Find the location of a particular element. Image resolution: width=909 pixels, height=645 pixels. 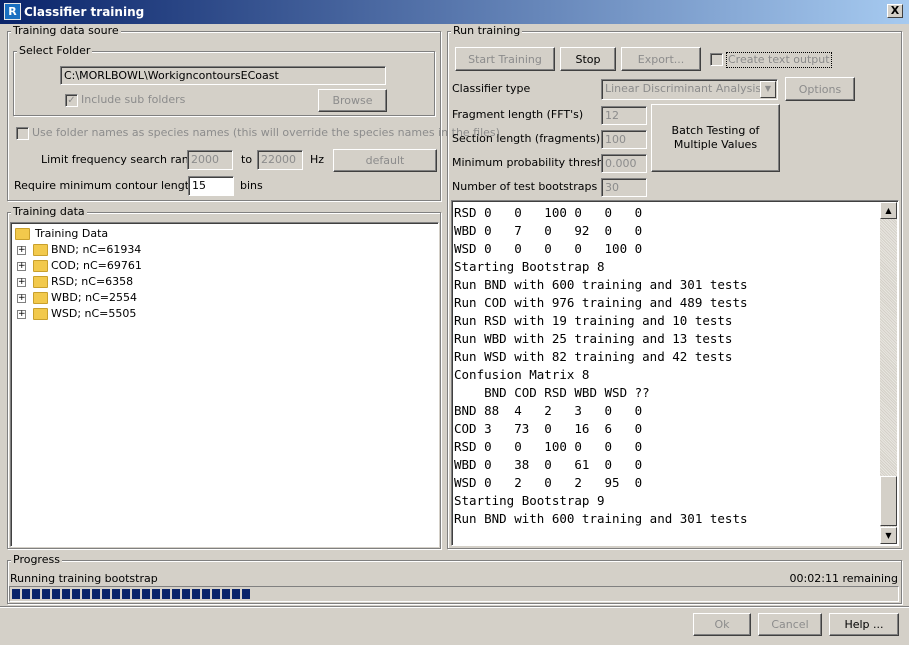

console-line: Run WSD with 82 training and 42 tests is located at coordinates (593, 356).